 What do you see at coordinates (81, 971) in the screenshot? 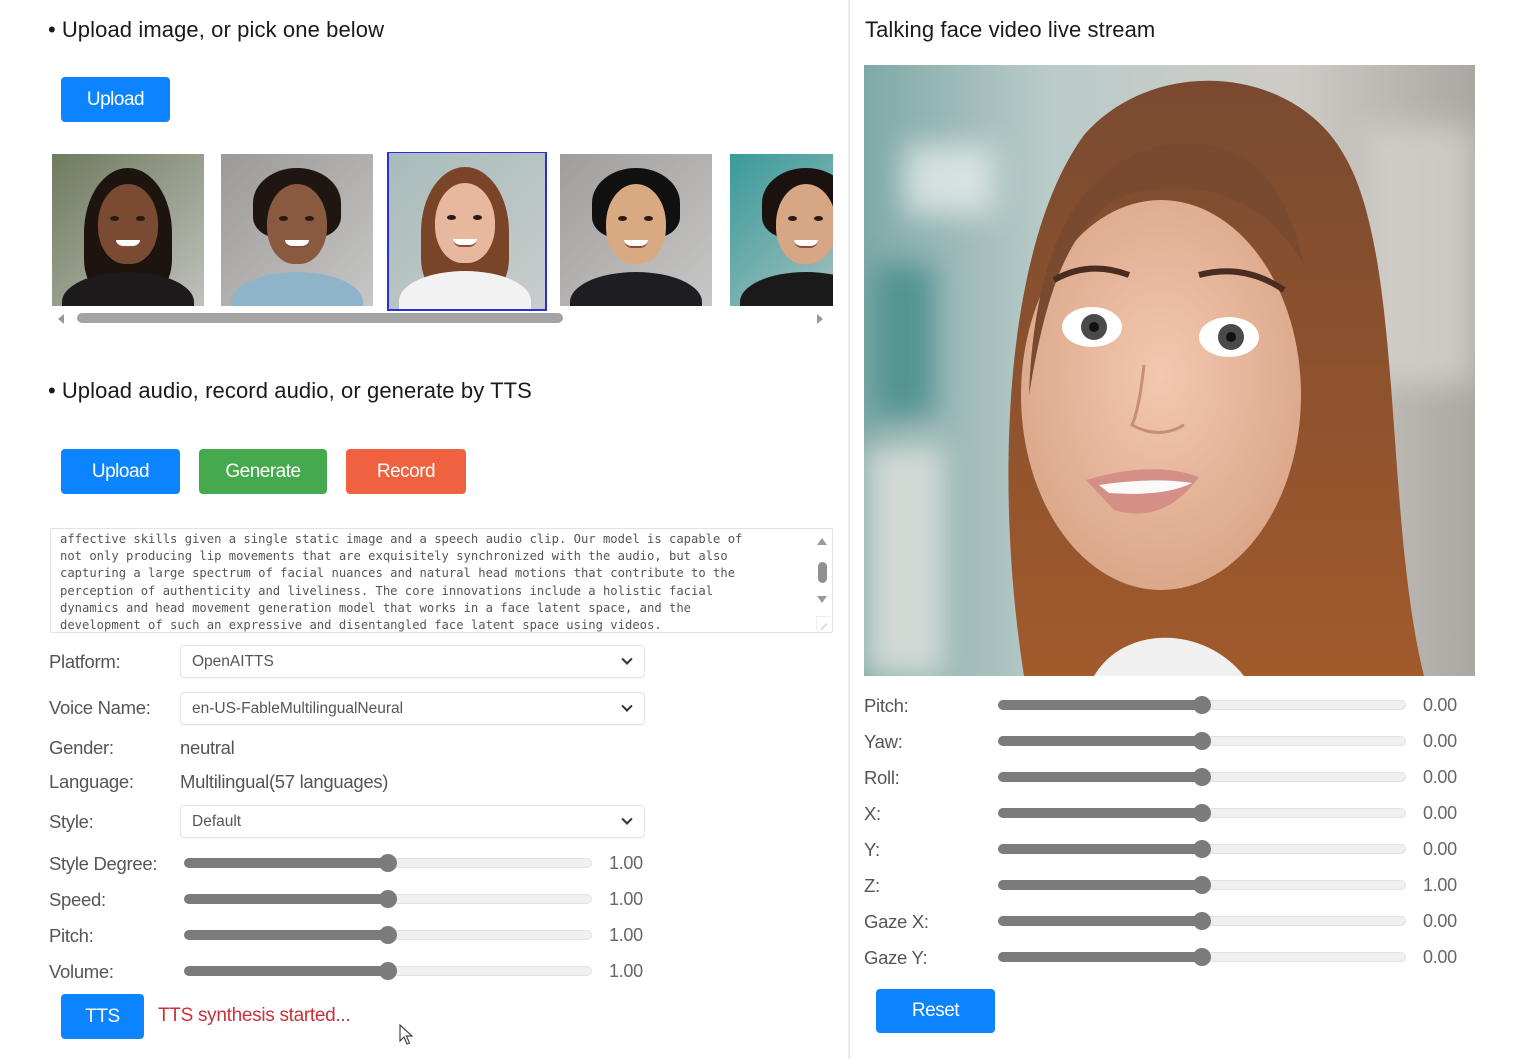
I see `tts-slider-label: Volume:` at bounding box center [81, 971].